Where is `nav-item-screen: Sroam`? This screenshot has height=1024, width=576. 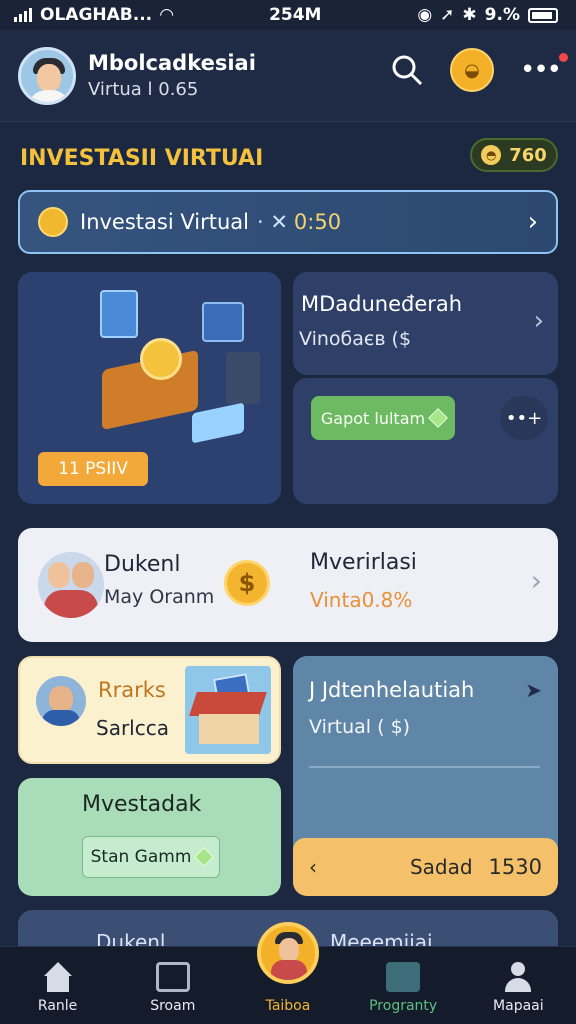 nav-item-screen: Sroam is located at coordinates (173, 988).